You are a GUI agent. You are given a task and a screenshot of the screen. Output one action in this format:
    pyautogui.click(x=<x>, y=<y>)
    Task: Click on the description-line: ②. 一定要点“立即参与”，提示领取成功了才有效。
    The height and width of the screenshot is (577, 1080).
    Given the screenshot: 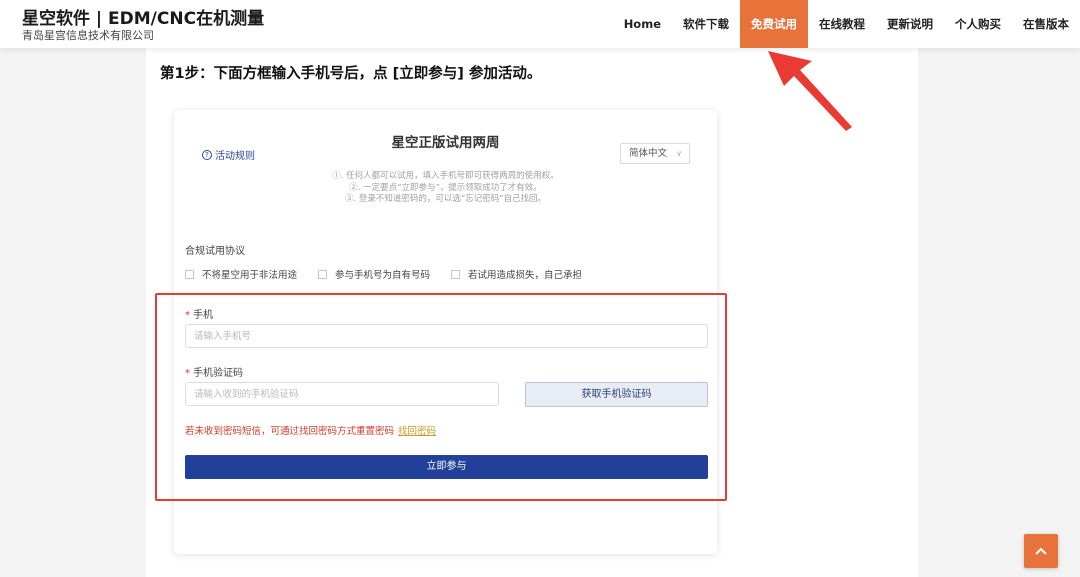 What is the action you would take?
    pyautogui.click(x=445, y=187)
    